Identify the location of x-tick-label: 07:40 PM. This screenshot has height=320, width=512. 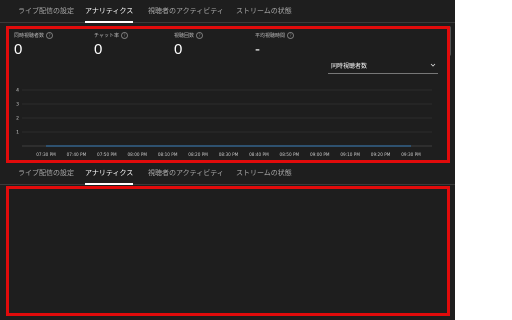
(77, 154).